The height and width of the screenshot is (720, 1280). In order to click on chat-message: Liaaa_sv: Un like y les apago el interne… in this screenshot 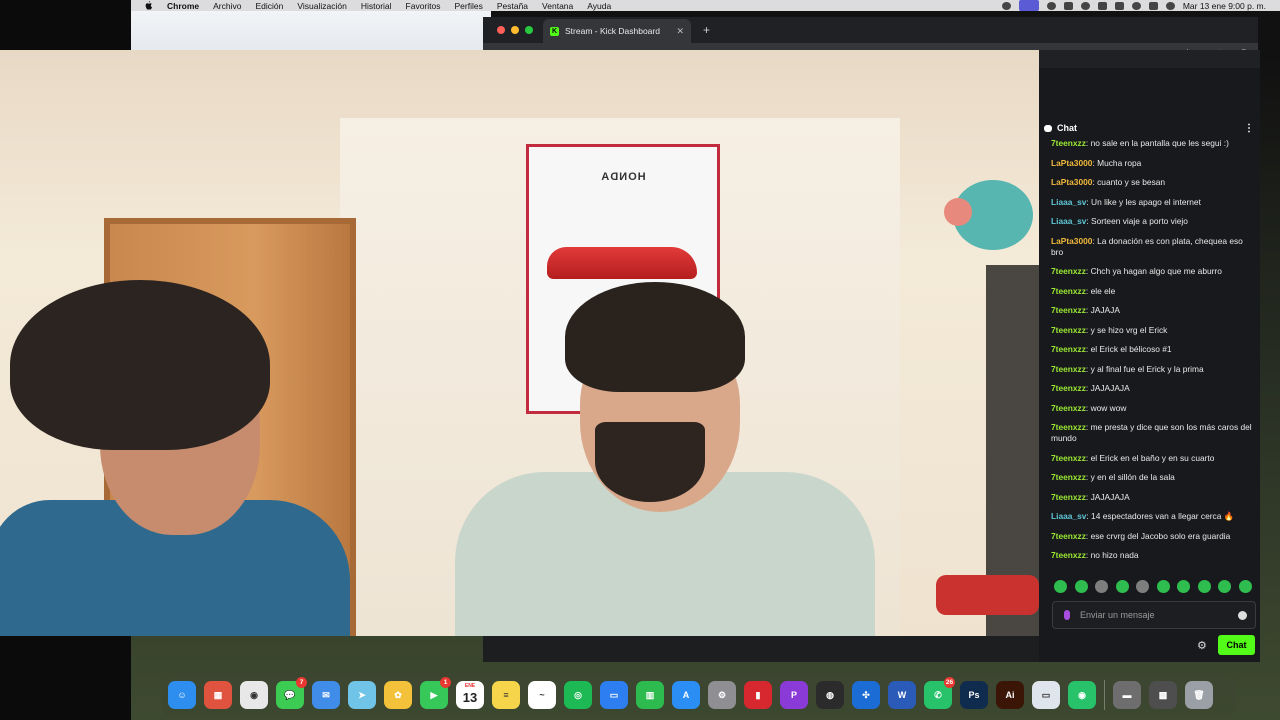, I will do `click(1152, 202)`.